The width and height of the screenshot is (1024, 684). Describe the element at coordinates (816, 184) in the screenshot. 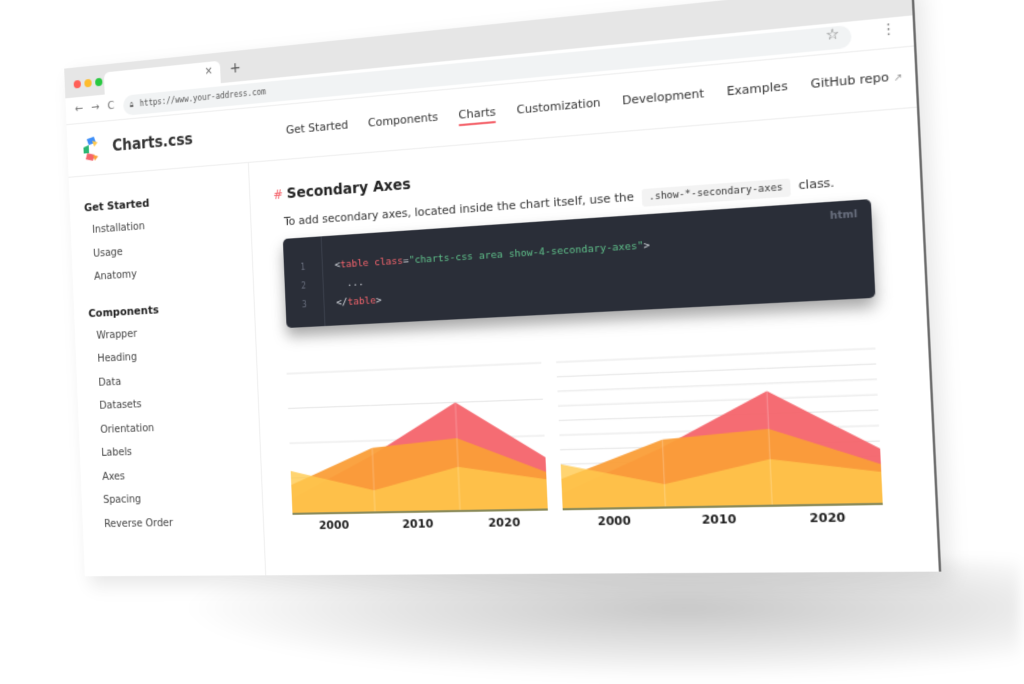

I see `description-text-end: class.` at that location.